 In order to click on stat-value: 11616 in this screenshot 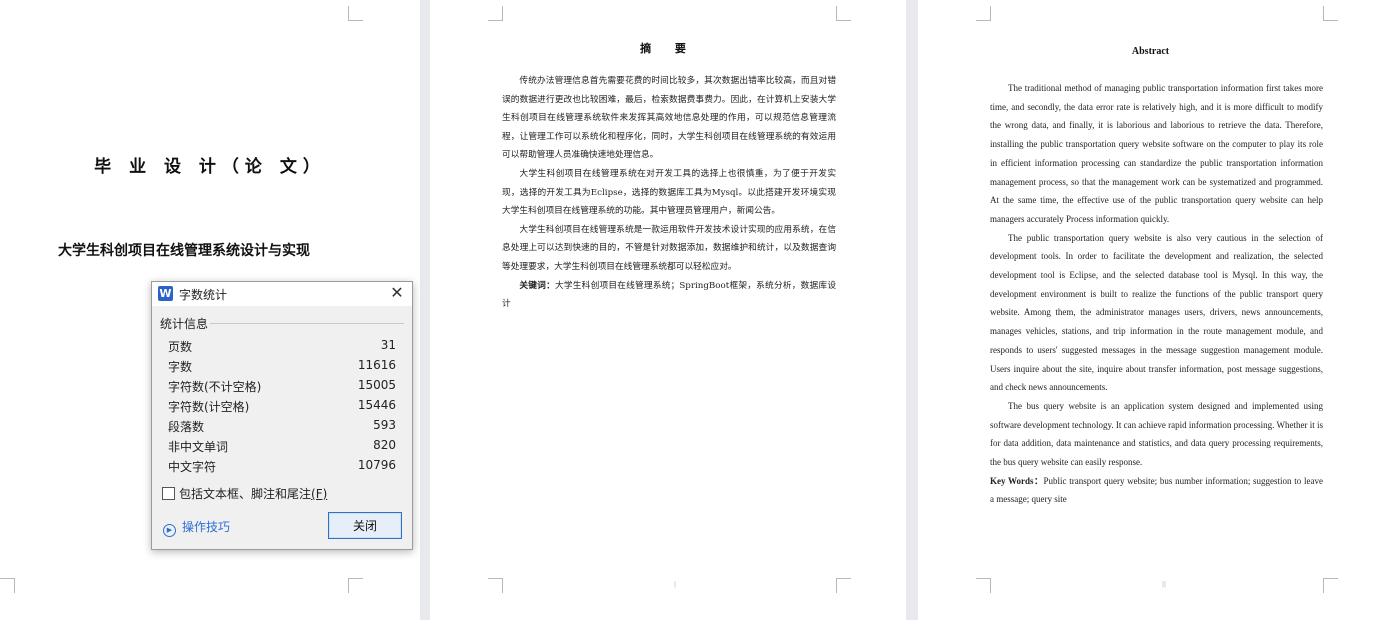, I will do `click(376, 365)`.